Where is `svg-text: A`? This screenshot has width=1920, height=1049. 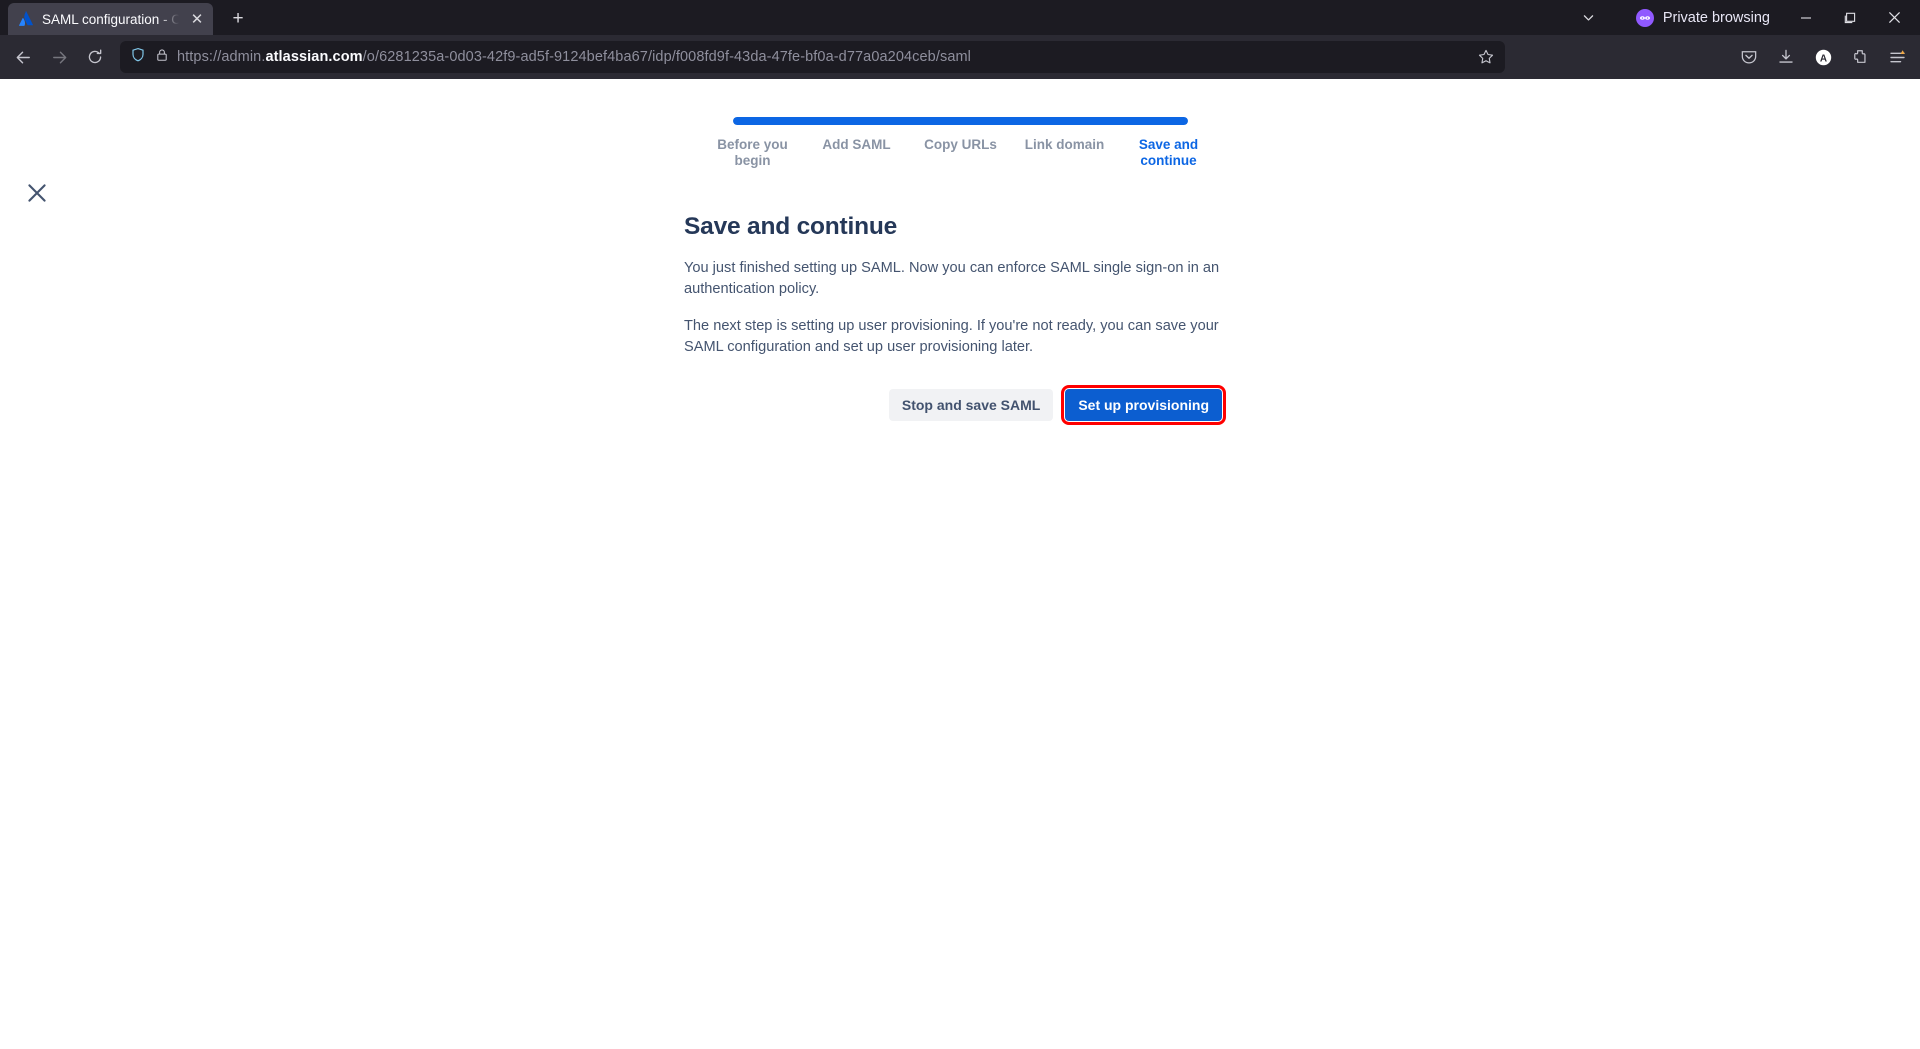 svg-text: A is located at coordinates (1822, 58).